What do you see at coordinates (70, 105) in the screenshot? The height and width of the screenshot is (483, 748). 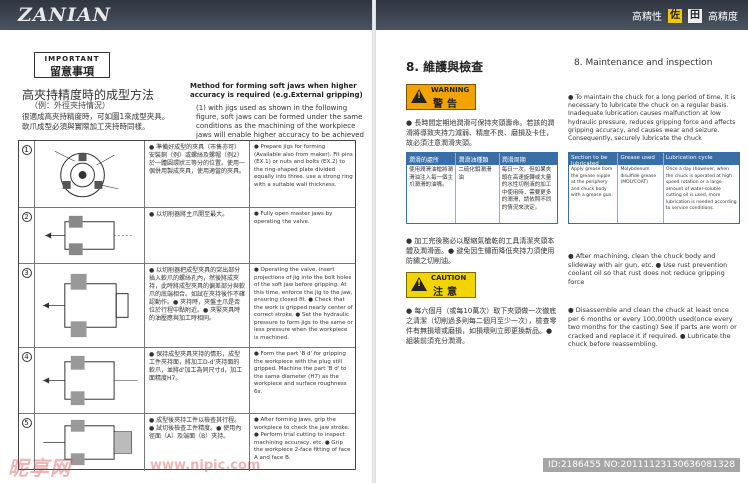 I see `left-subtitle-zh: （例：外徑夾持情況）` at bounding box center [70, 105].